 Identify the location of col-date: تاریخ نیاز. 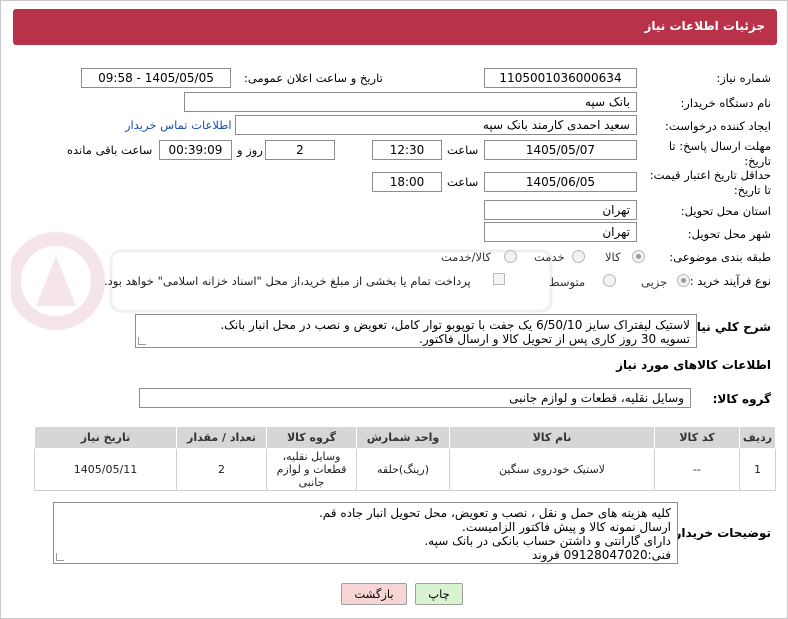
(105, 437).